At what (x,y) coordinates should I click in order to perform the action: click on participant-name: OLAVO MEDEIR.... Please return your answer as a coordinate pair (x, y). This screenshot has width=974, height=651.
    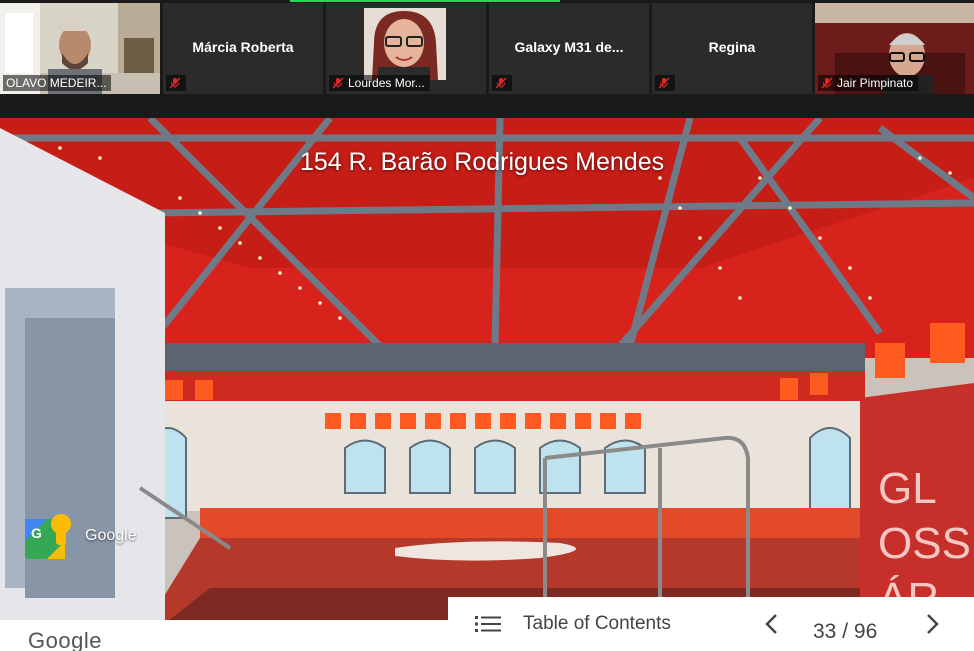
    Looking at the image, I should click on (56, 83).